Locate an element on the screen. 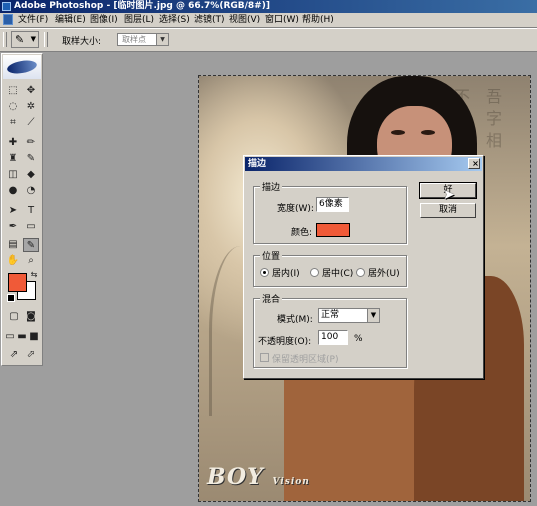 The image size is (537, 506). blending-group: 混合 模式(M): 正常 ▼ 不透明度(O): 100 % 保留透明区域(P) is located at coordinates (330, 330).